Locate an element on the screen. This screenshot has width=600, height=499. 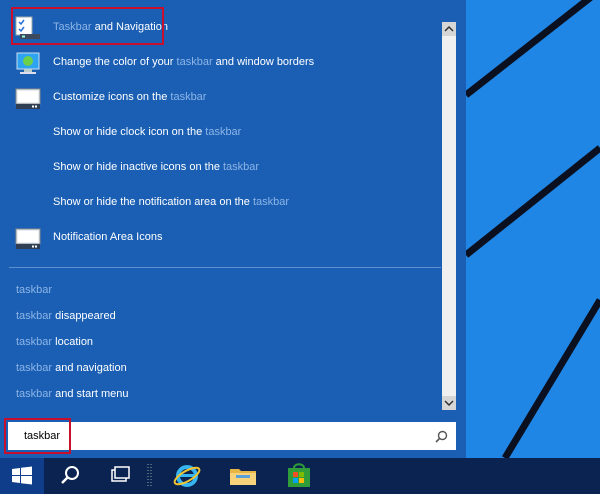
suggestion-label: disappeared is located at coordinates (84, 316).